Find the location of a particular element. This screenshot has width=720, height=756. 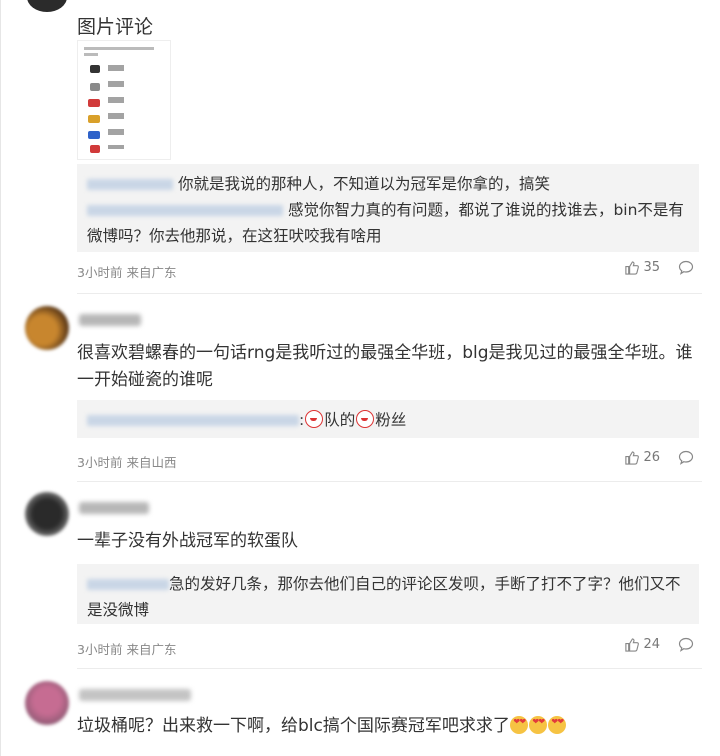

like-count: 24 is located at coordinates (651, 644).